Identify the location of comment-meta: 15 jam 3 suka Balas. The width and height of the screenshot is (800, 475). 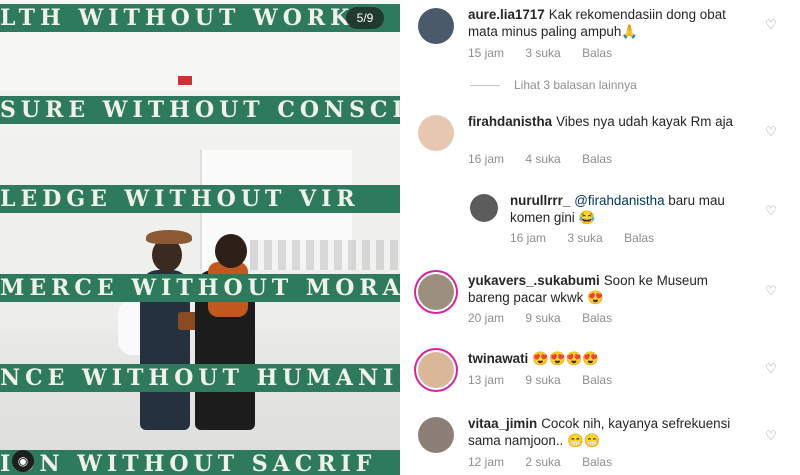
(549, 53).